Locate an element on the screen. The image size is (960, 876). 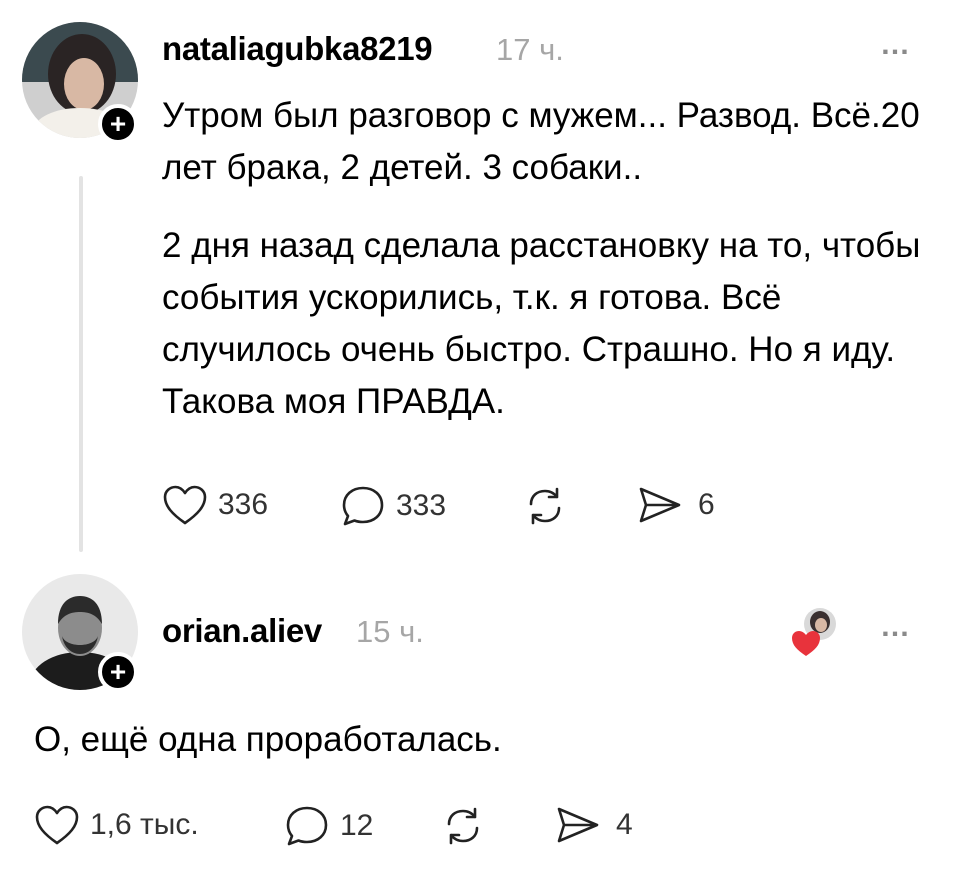
author-liked-badge is located at coordinates (813, 631).